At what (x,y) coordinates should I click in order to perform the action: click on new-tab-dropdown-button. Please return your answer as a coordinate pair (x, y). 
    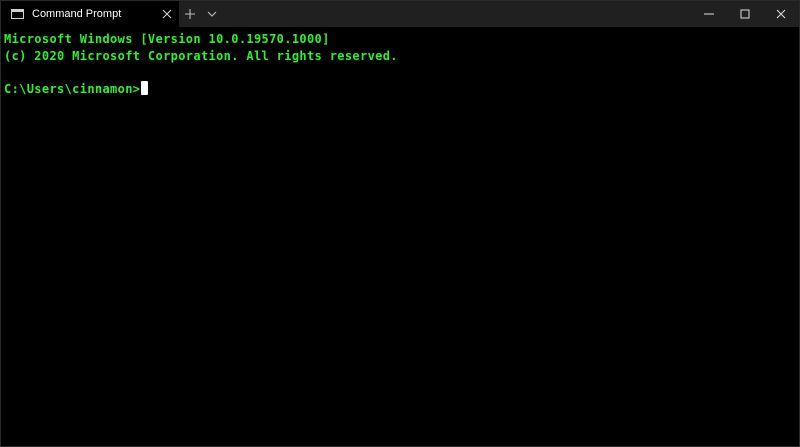
    Looking at the image, I should click on (212, 14).